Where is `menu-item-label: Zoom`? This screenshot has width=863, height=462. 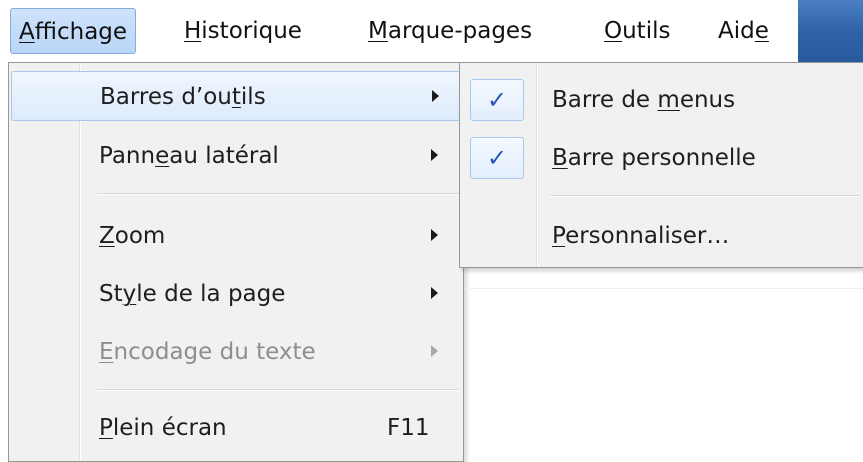
menu-item-label: Zoom is located at coordinates (132, 236).